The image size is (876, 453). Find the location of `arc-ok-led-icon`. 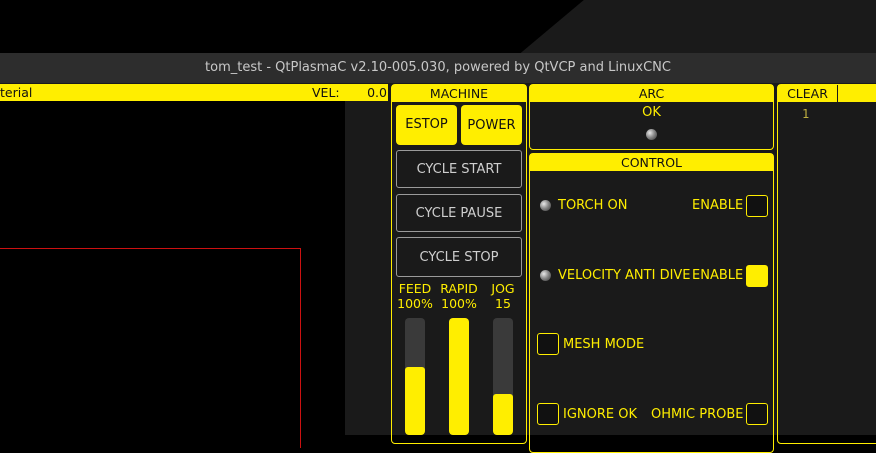

arc-ok-led-icon is located at coordinates (651, 134).